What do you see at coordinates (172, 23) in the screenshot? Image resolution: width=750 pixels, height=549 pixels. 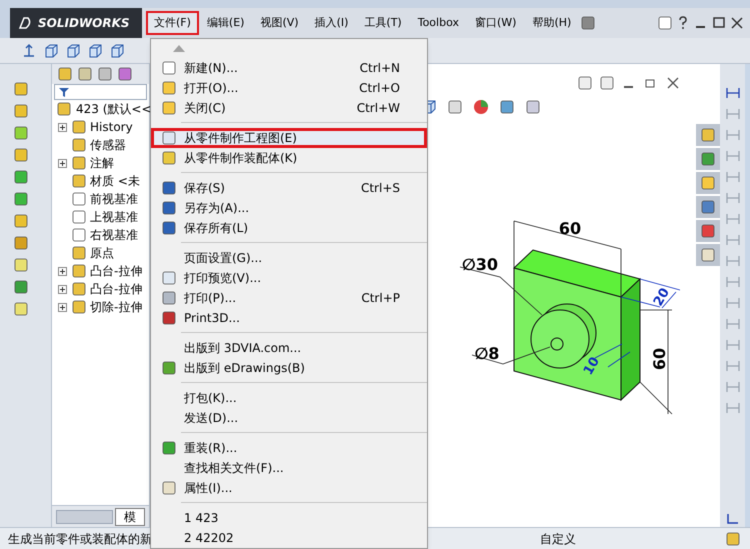 I see `menu-item: 文件(F)` at bounding box center [172, 23].